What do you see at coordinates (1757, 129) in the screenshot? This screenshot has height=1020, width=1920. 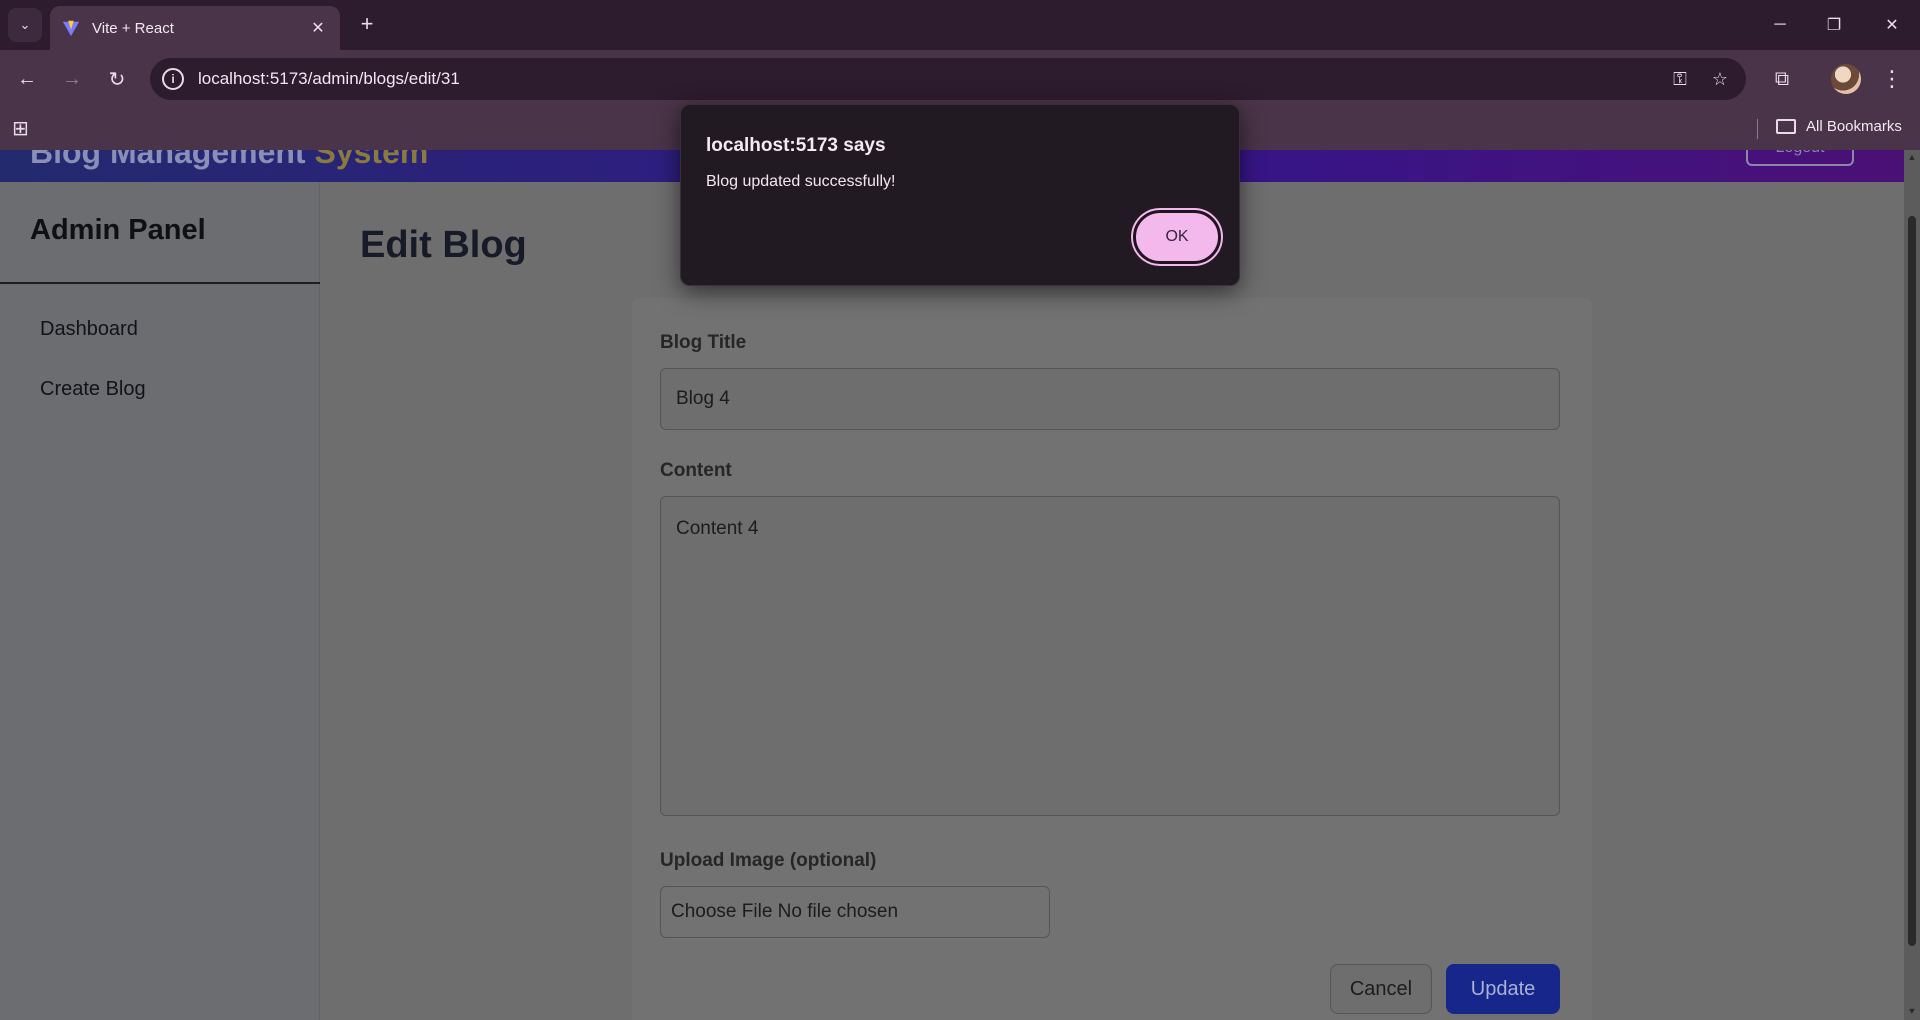 I see `bookmarks-divider` at bounding box center [1757, 129].